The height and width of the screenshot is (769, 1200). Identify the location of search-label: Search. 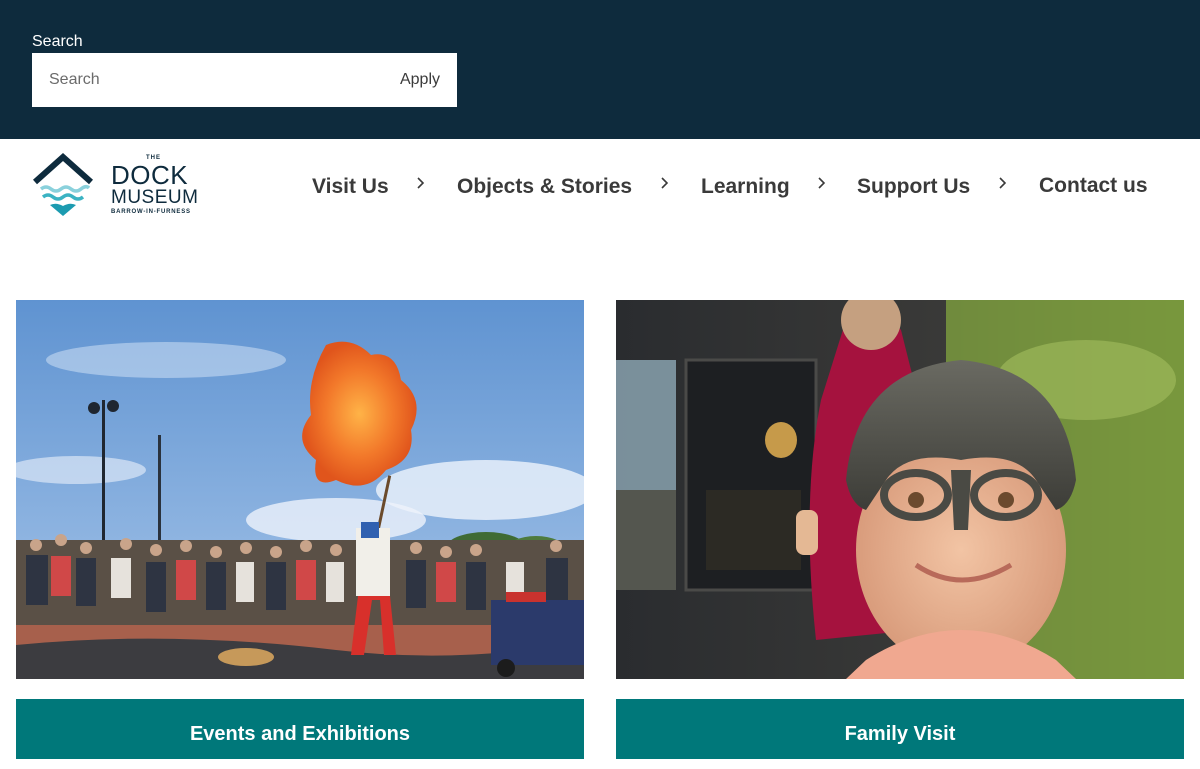
(57, 41).